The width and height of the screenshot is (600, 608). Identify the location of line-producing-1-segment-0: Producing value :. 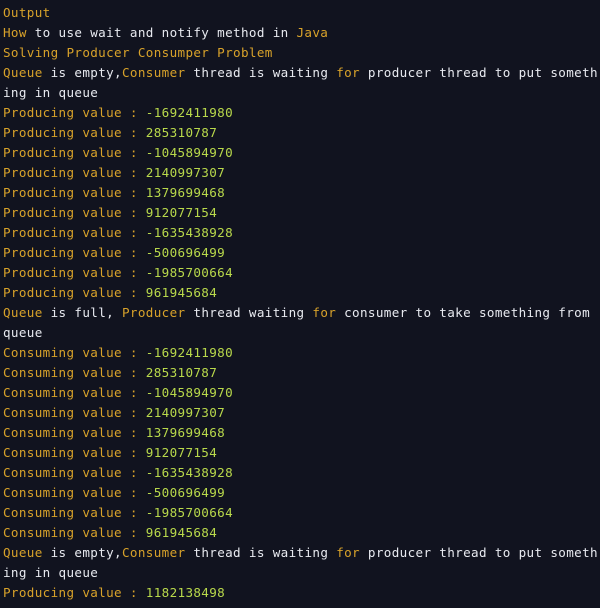
(74, 112).